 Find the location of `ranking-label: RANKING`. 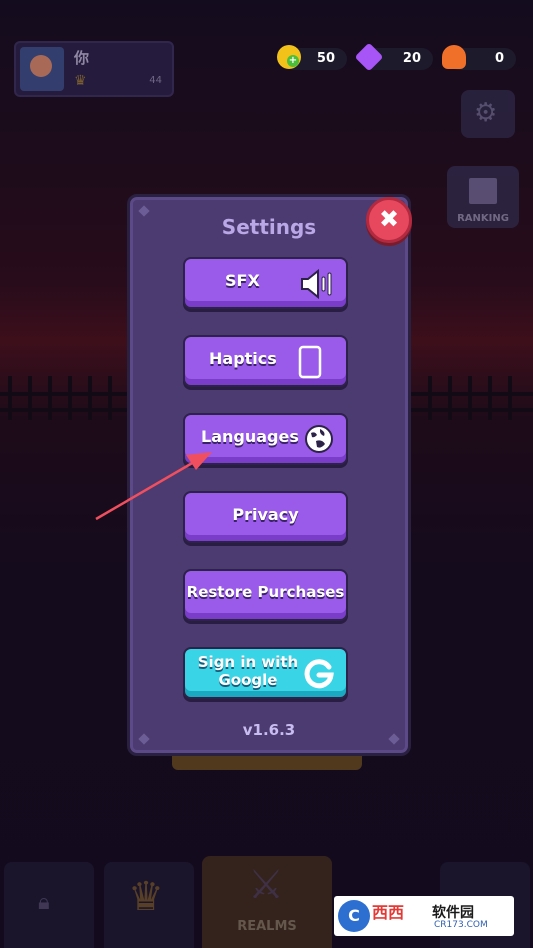

ranking-label: RANKING is located at coordinates (483, 218).